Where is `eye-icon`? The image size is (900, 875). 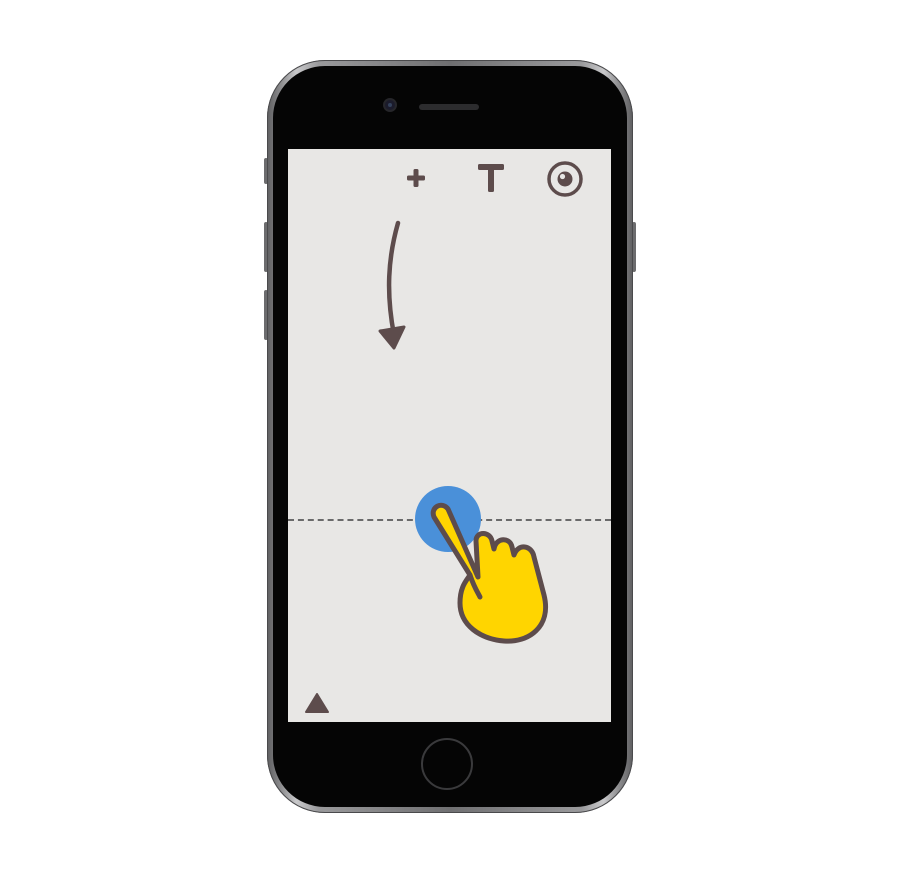 eye-icon is located at coordinates (565, 179).